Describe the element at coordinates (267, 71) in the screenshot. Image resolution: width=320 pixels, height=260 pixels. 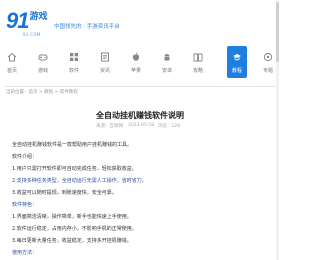
I see `nav-label: 专题` at that location.